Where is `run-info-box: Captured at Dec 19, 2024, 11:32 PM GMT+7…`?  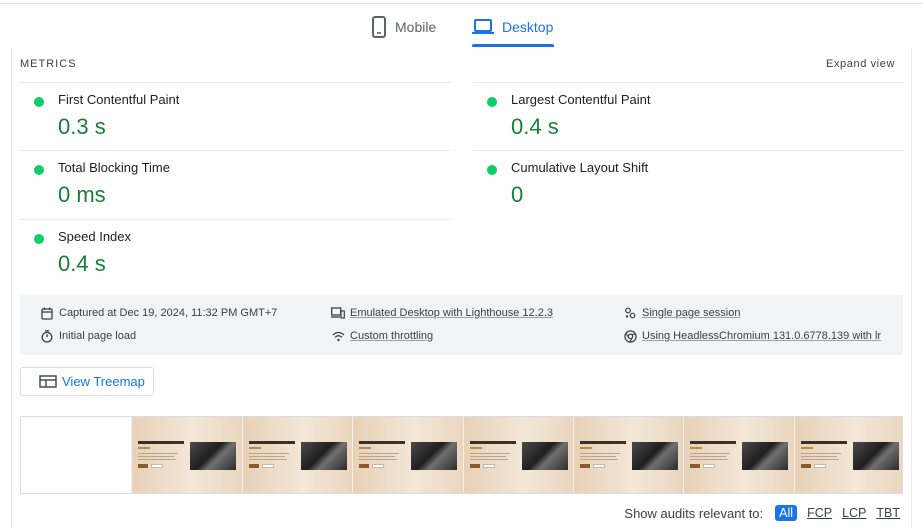 run-info-box: Captured at Dec 19, 2024, 11:32 PM GMT+7… is located at coordinates (461, 325).